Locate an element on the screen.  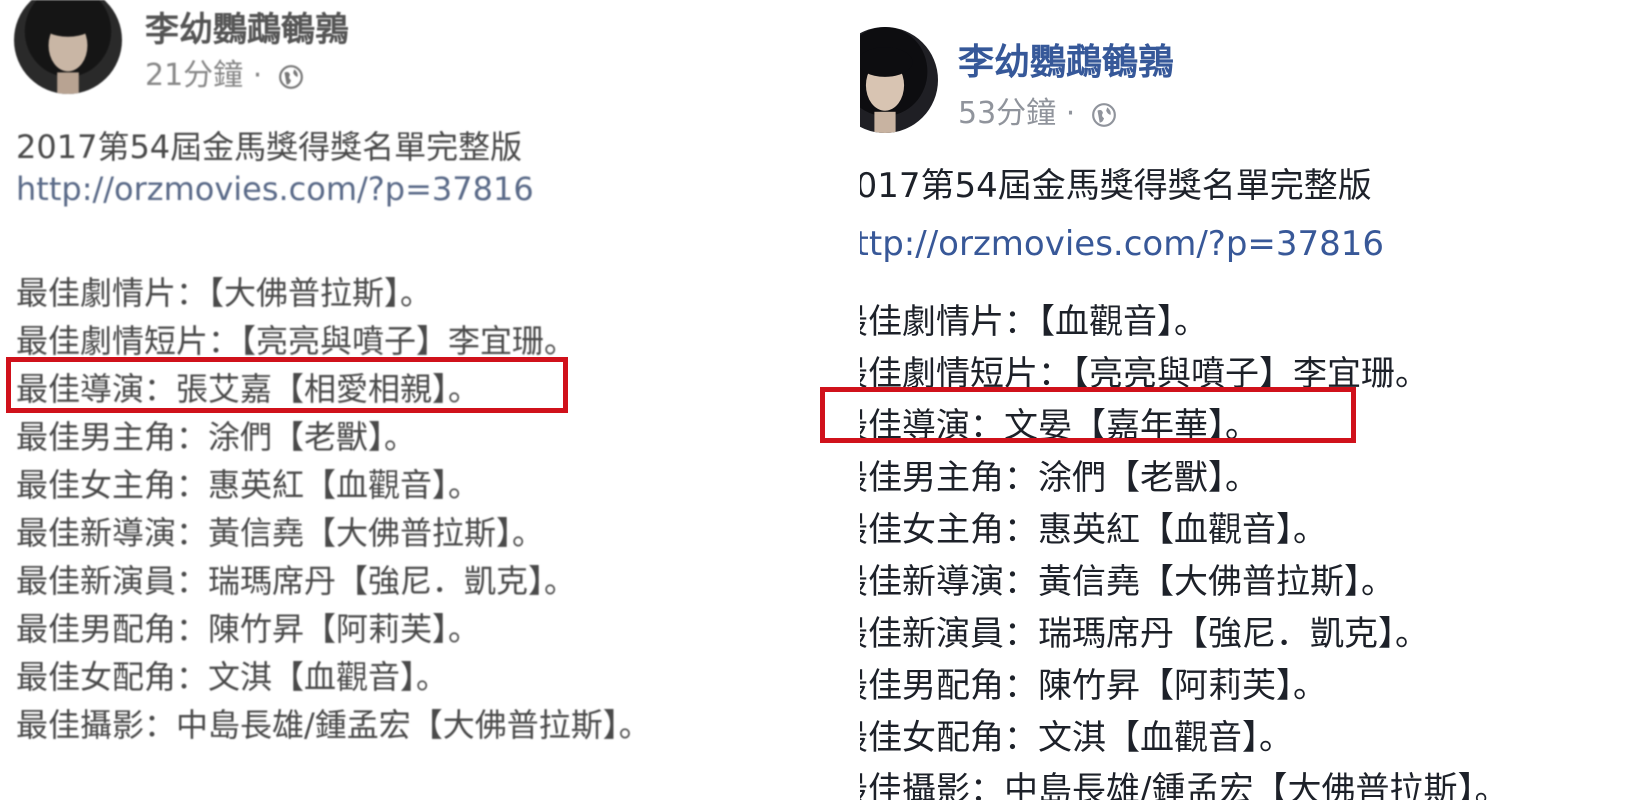
timestamp: 21分鐘 is located at coordinates (194, 75).